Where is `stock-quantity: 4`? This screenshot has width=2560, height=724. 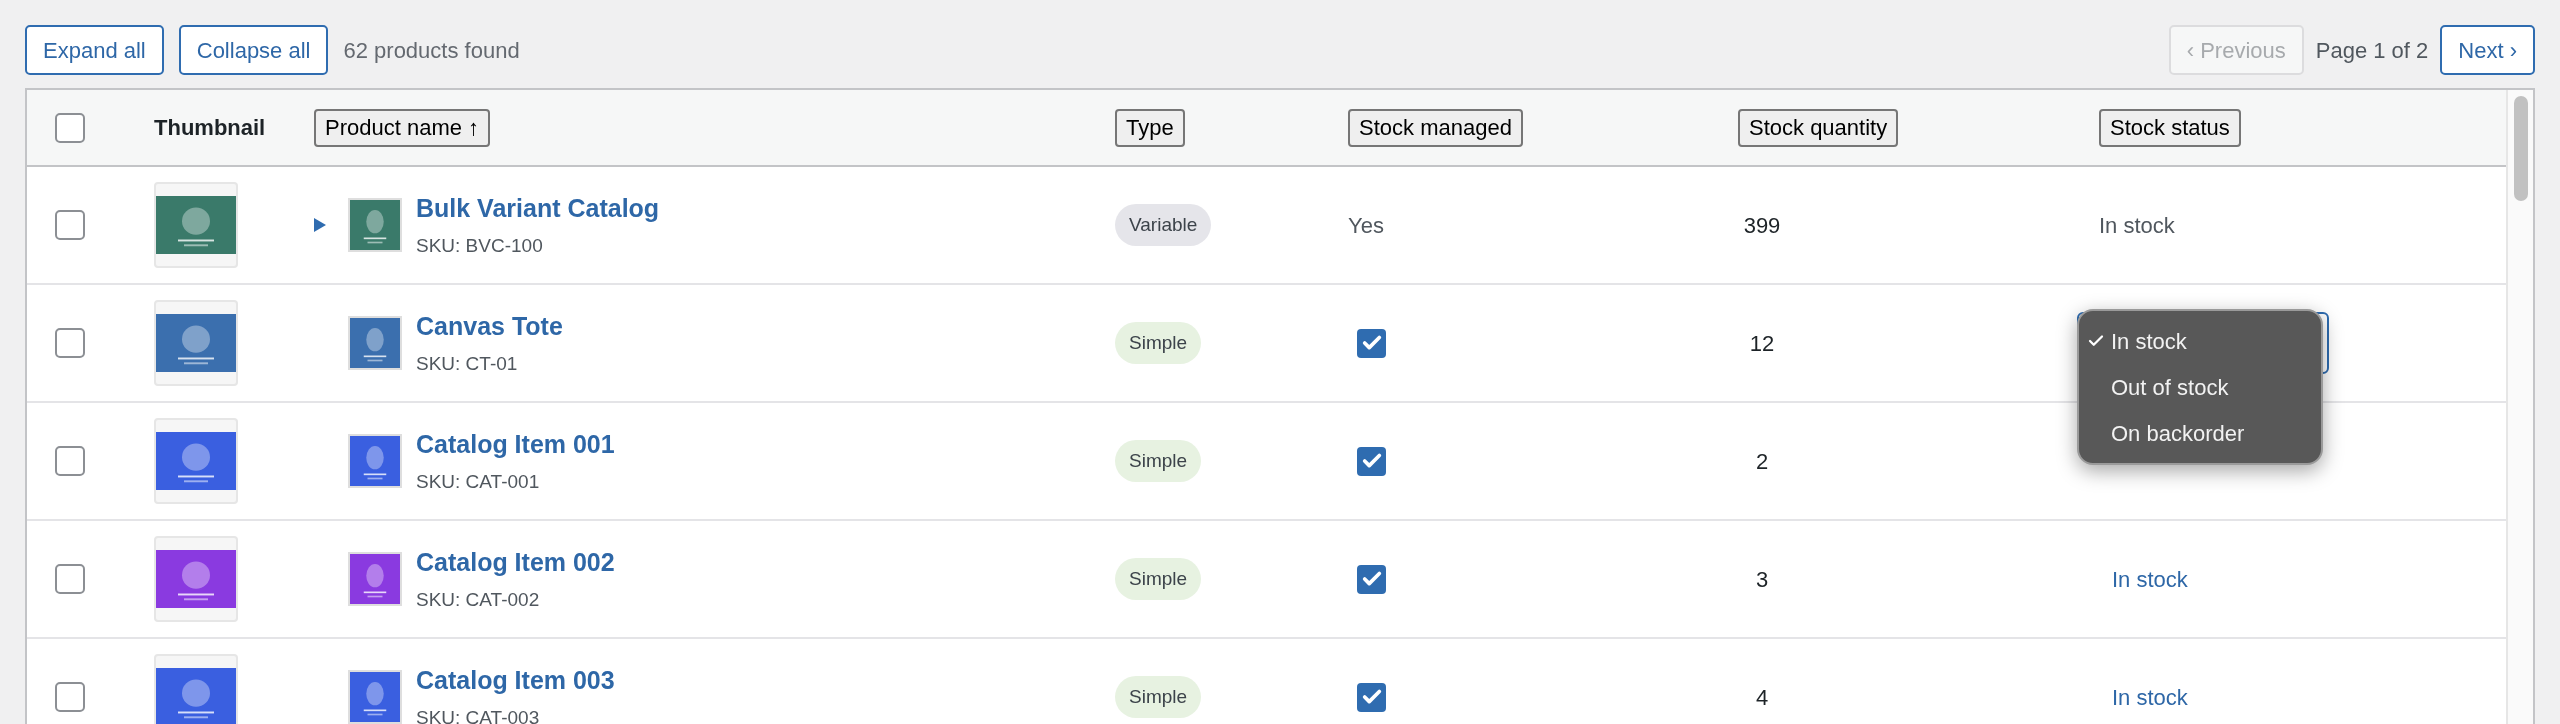 stock-quantity: 4 is located at coordinates (1762, 697).